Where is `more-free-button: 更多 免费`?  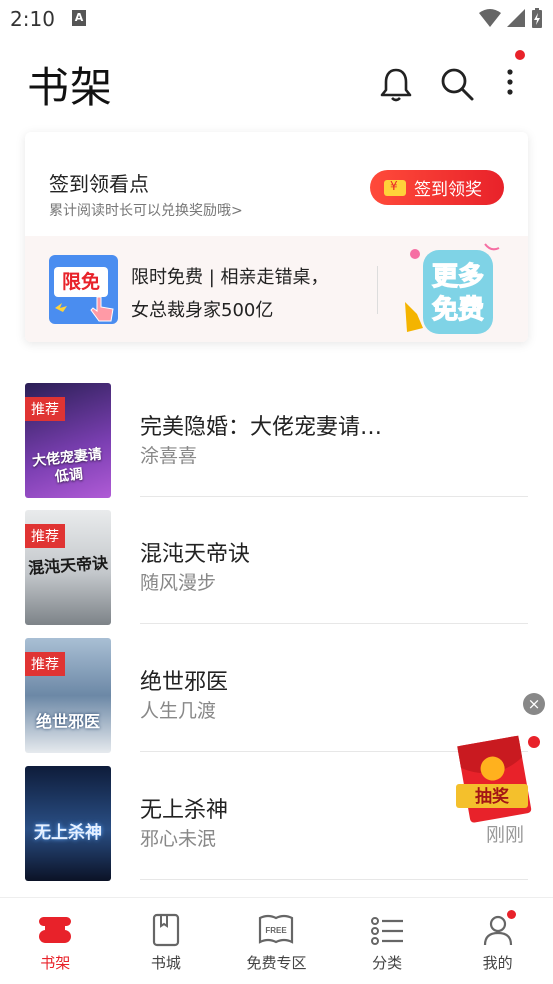 more-free-button: 更多 免费 is located at coordinates (453, 290).